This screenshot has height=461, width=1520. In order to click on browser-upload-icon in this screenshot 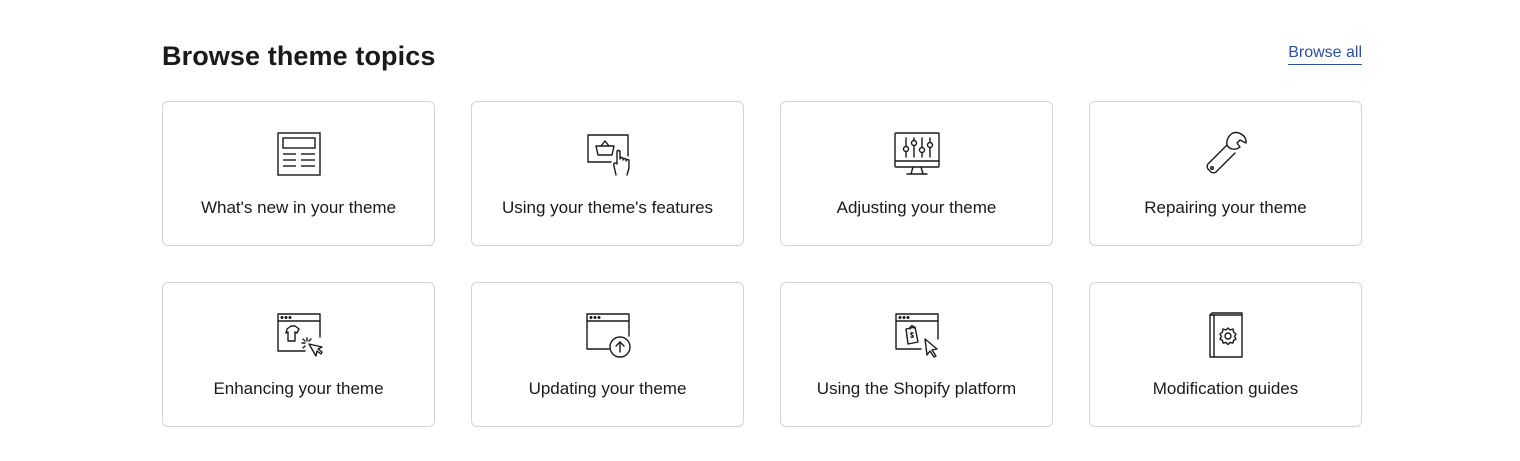, I will do `click(608, 335)`.